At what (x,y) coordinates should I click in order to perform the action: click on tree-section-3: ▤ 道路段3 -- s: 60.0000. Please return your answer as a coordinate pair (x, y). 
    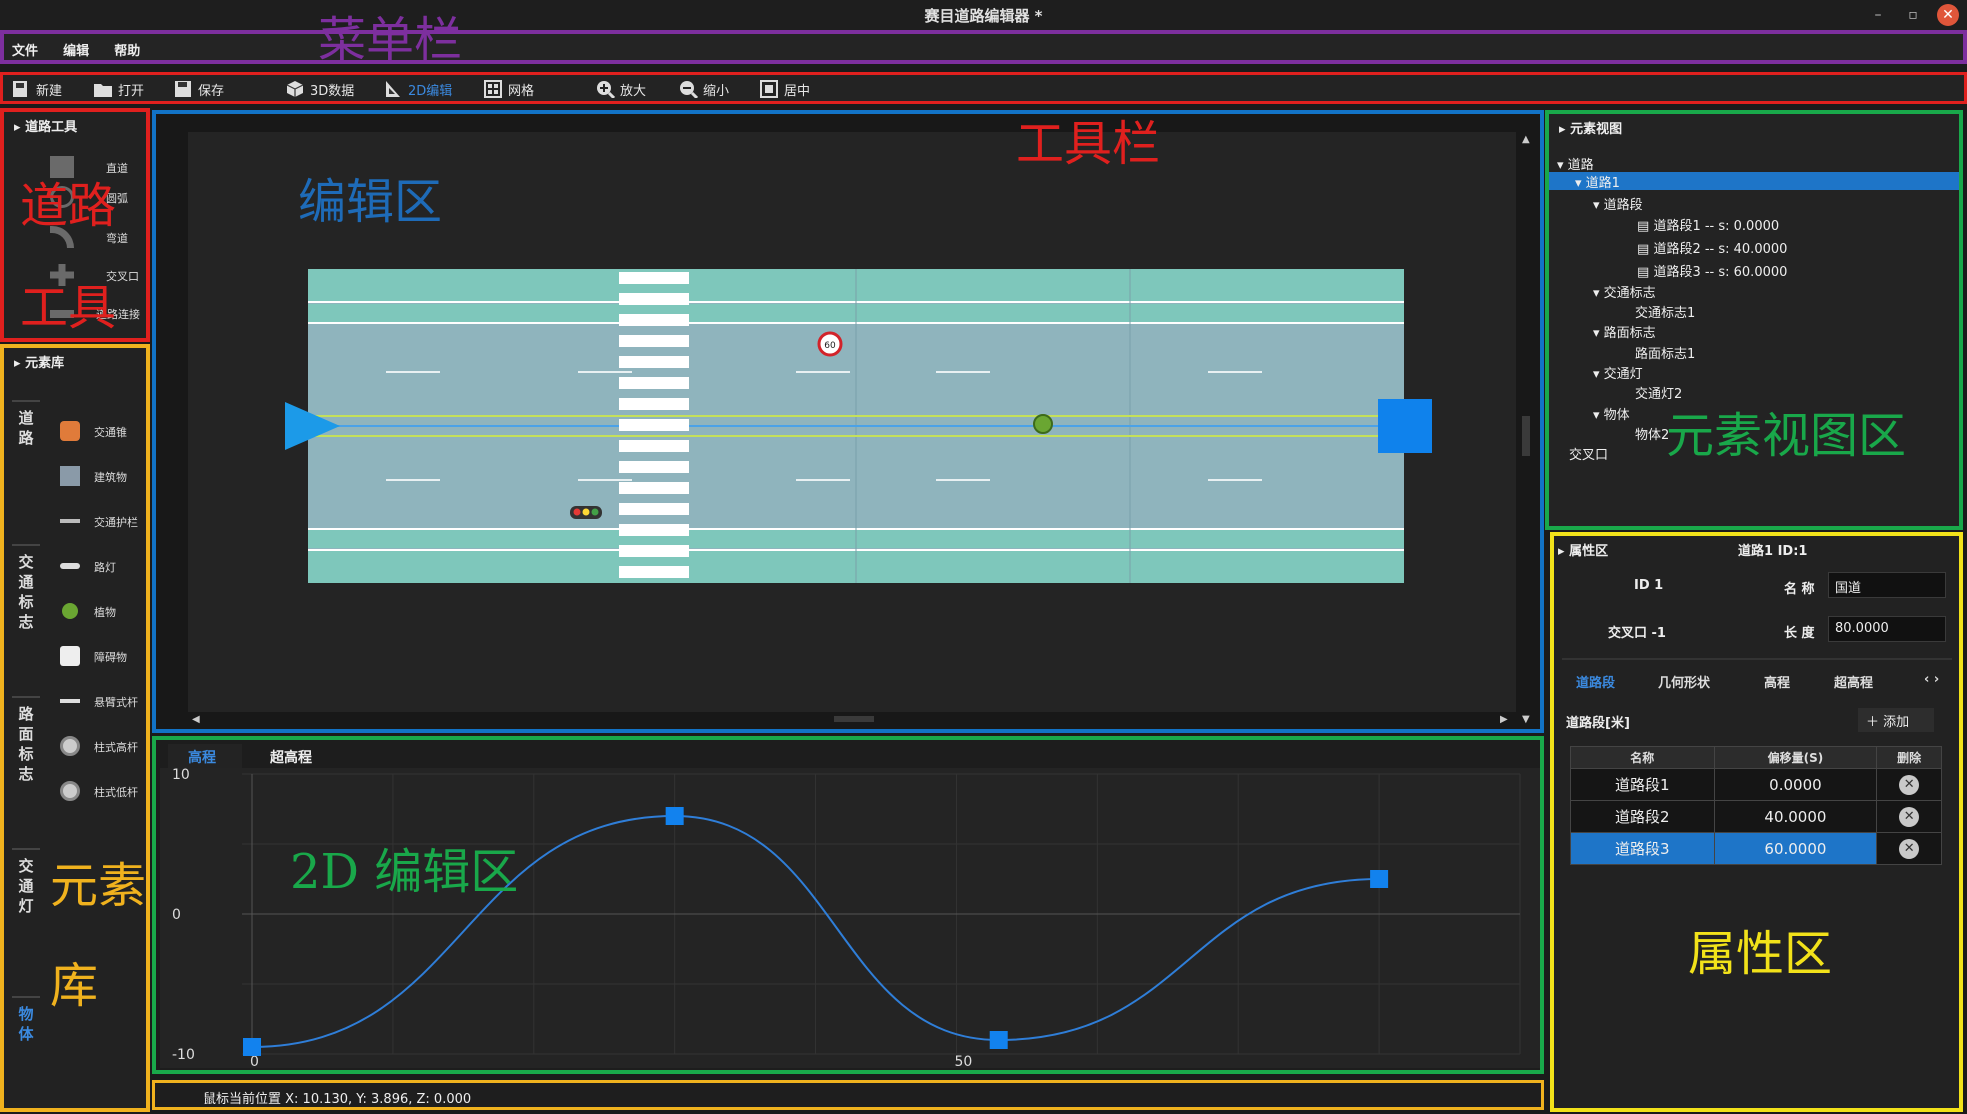
    Looking at the image, I should click on (1712, 270).